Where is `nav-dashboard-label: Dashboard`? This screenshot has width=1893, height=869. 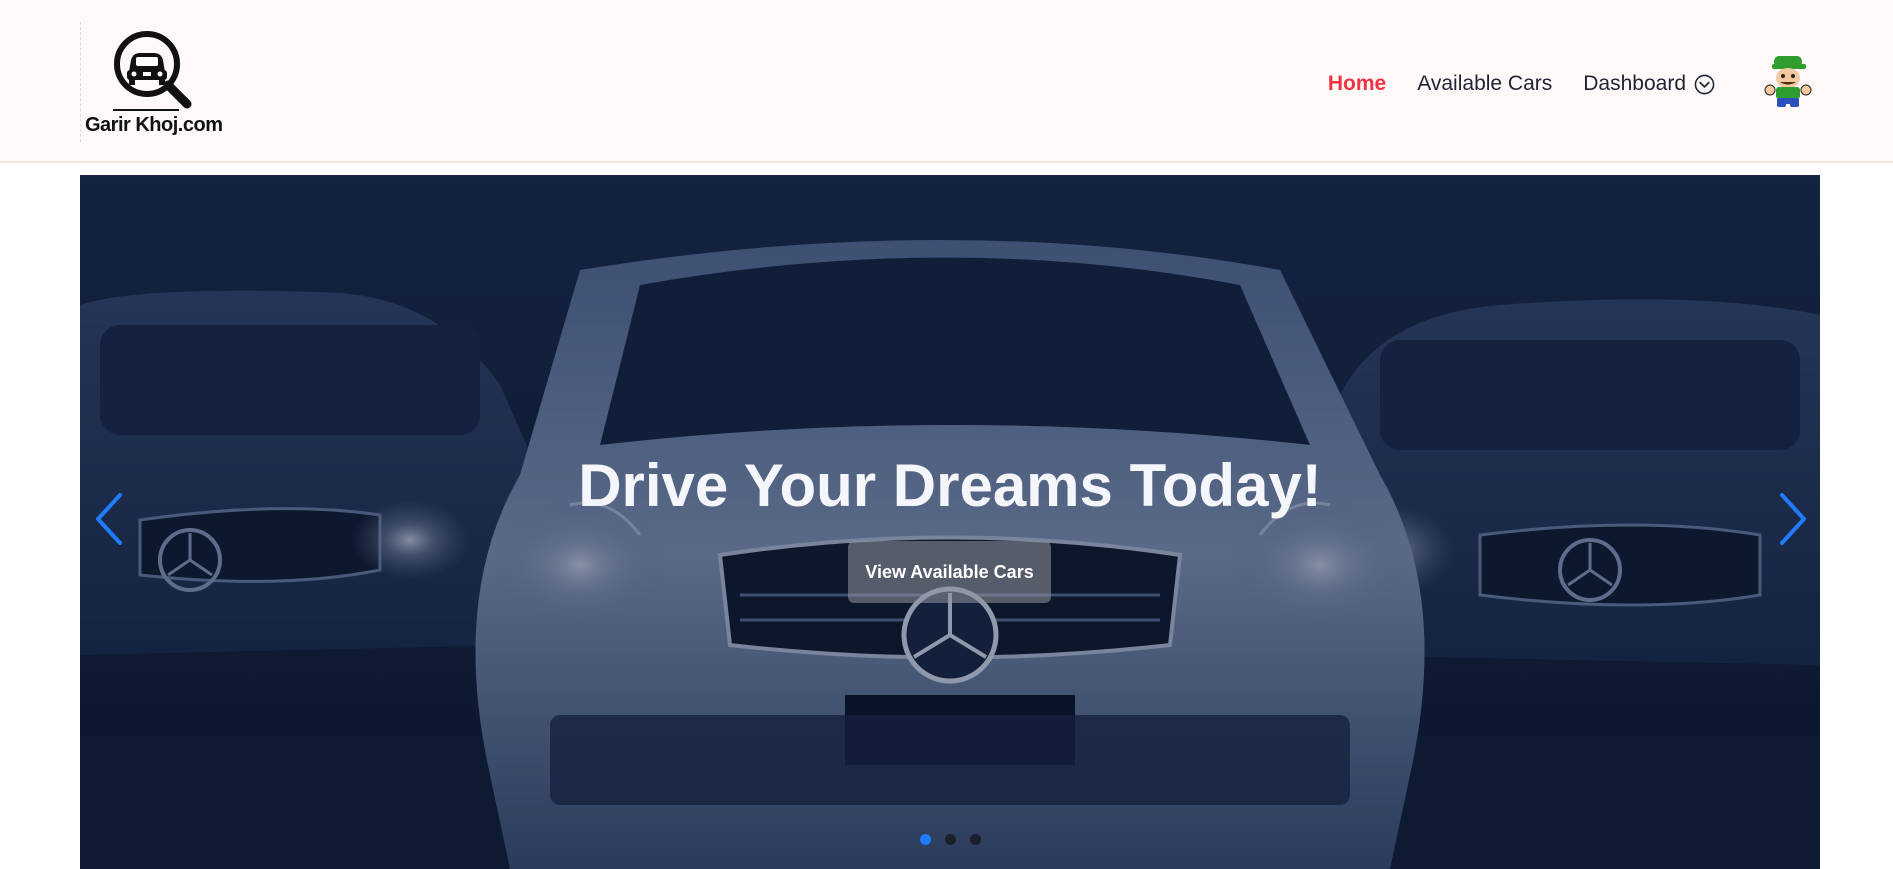 nav-dashboard-label: Dashboard is located at coordinates (1634, 83).